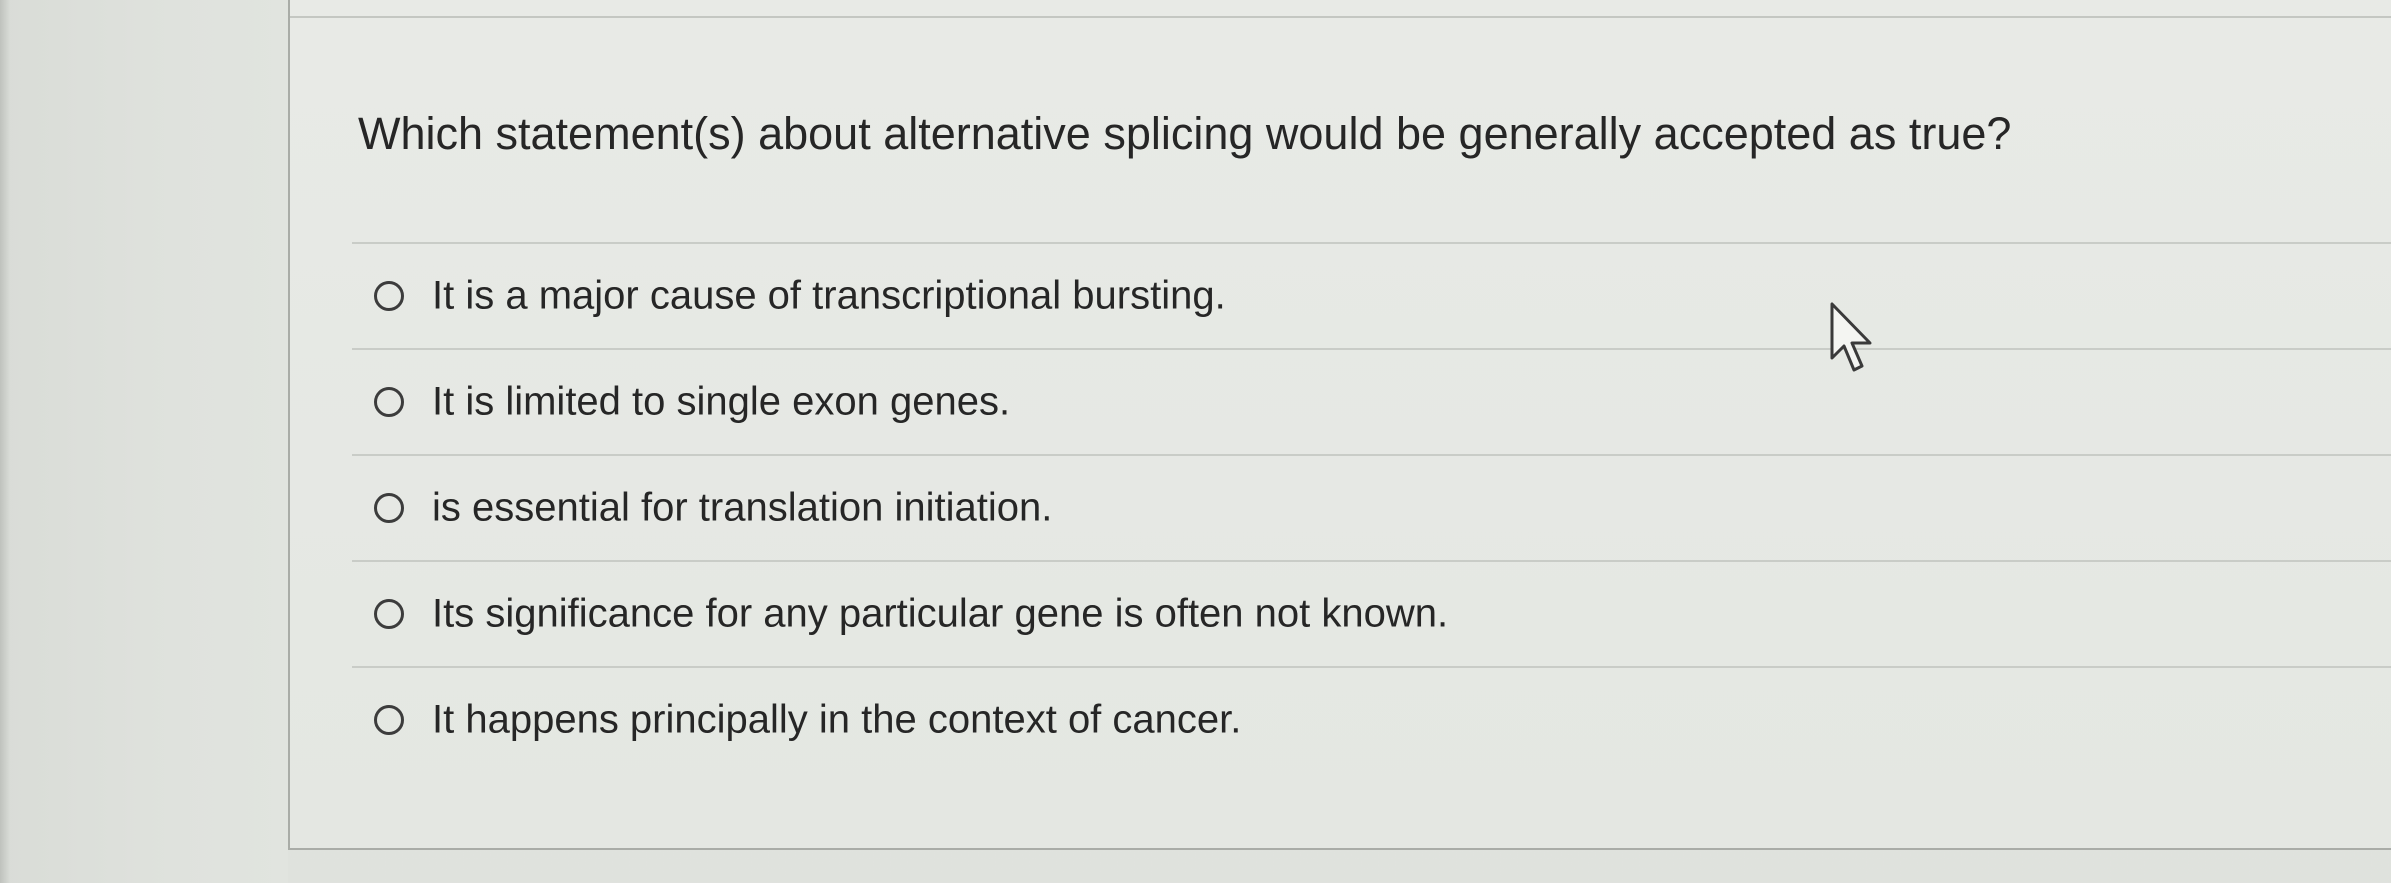 The image size is (2391, 883). What do you see at coordinates (742, 508) in the screenshot?
I see `answer-option-label: is essential for translation initiation.` at bounding box center [742, 508].